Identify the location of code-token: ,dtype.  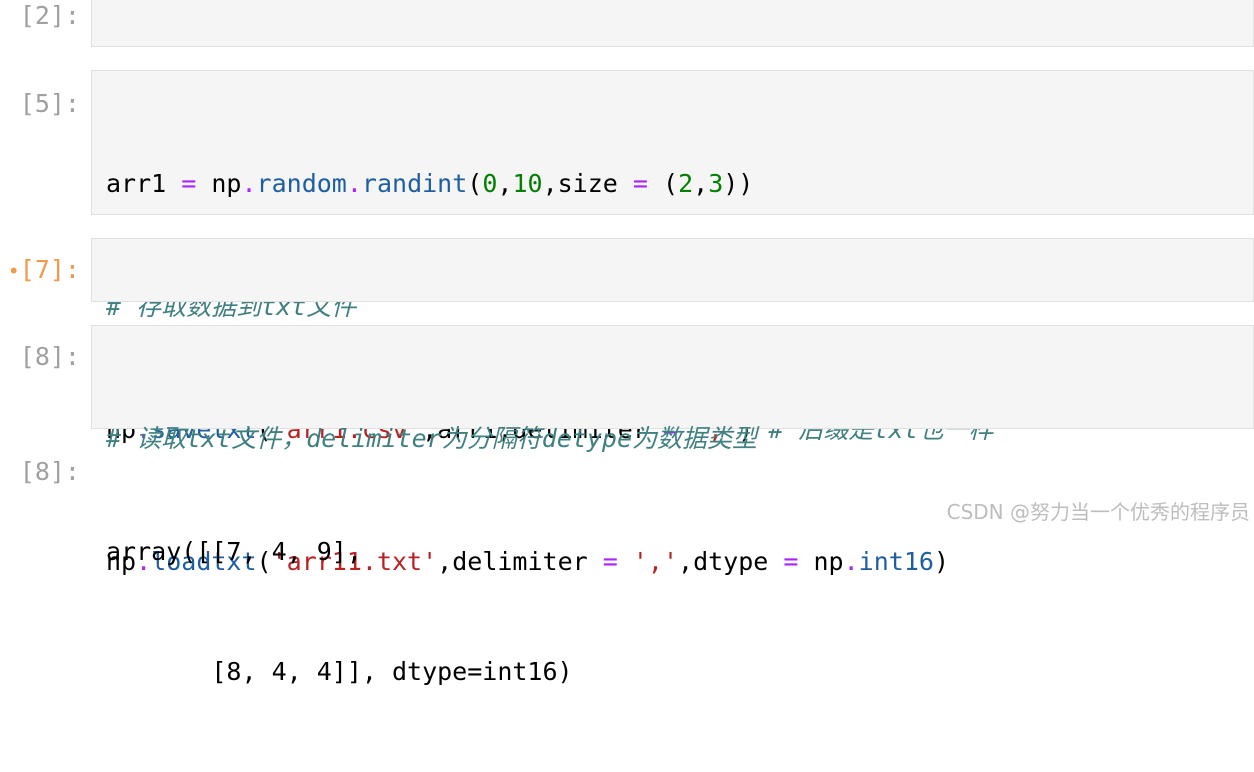
(731, 561).